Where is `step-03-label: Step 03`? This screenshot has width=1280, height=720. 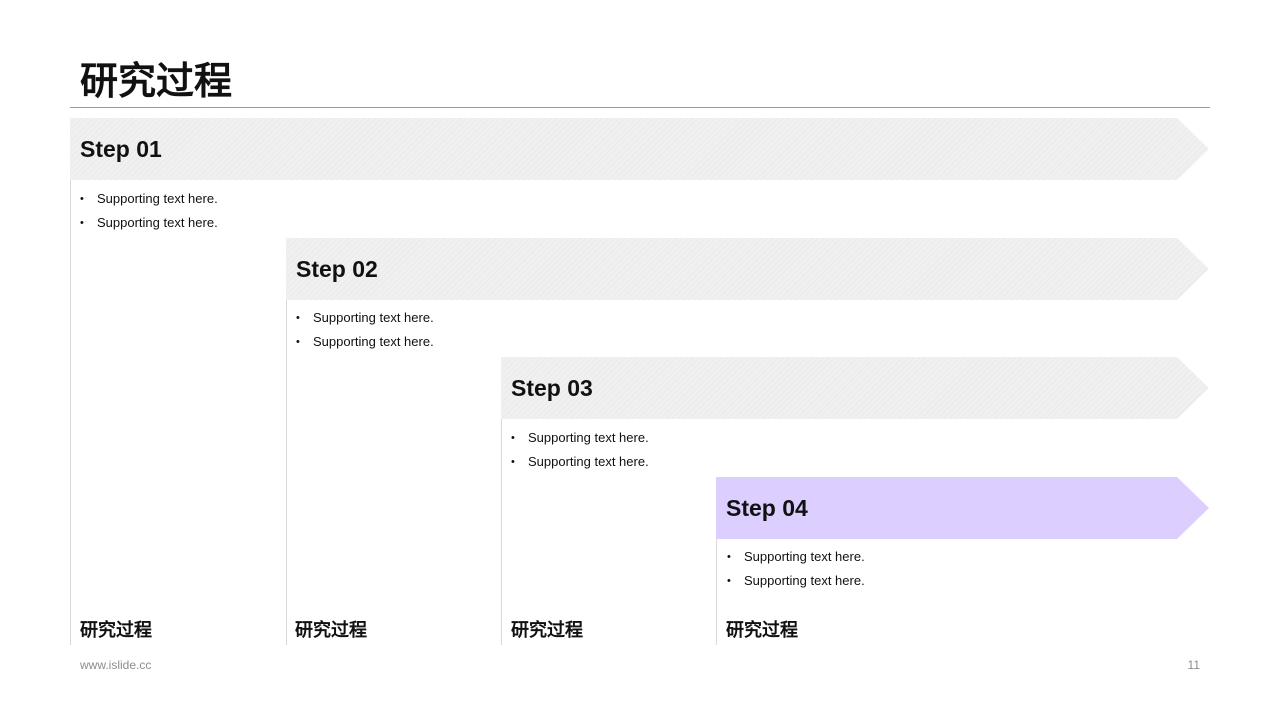
step-03-label: Step 03 is located at coordinates (552, 388).